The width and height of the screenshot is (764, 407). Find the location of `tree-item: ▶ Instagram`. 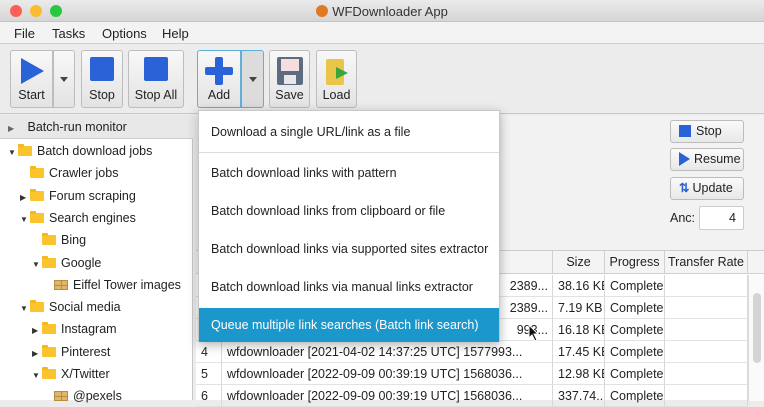

tree-item: ▶ Instagram is located at coordinates (74, 329).